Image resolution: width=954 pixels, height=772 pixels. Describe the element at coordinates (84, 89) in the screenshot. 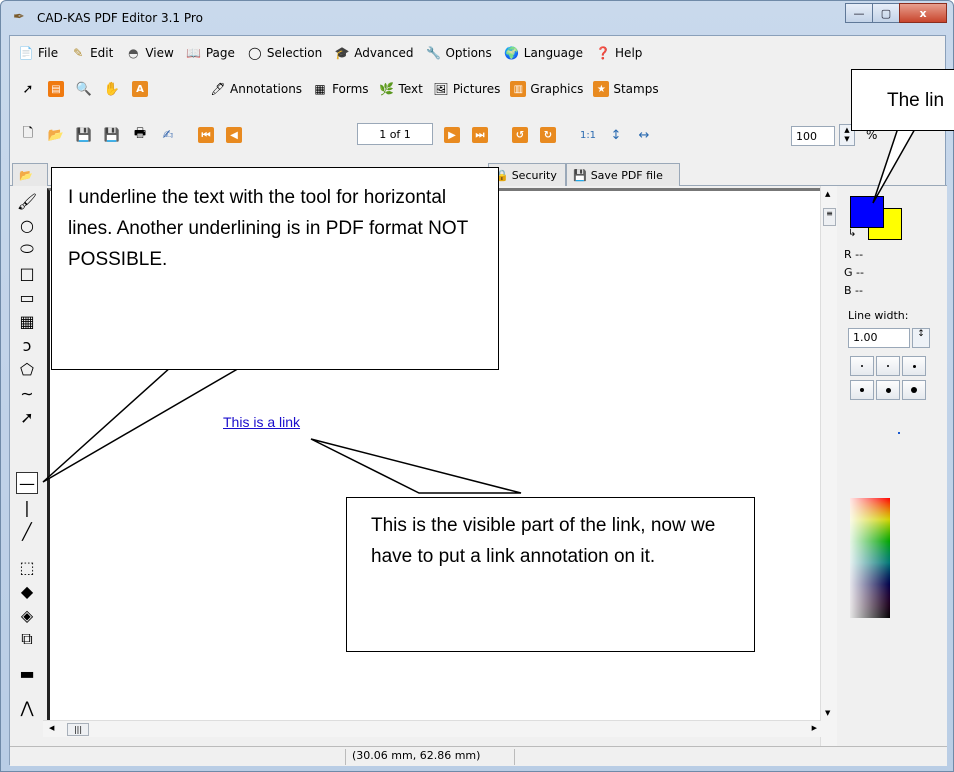

I see `zoom-icon: 🔍` at that location.